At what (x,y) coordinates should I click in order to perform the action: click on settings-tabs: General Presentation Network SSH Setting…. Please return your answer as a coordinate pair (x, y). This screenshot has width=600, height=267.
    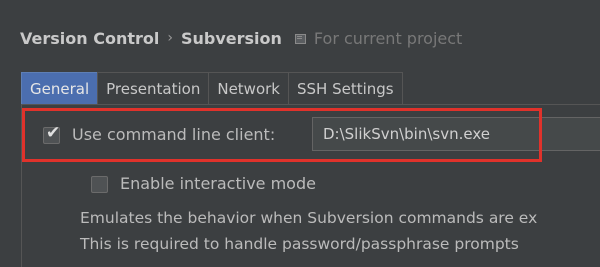
    Looking at the image, I should click on (212, 88).